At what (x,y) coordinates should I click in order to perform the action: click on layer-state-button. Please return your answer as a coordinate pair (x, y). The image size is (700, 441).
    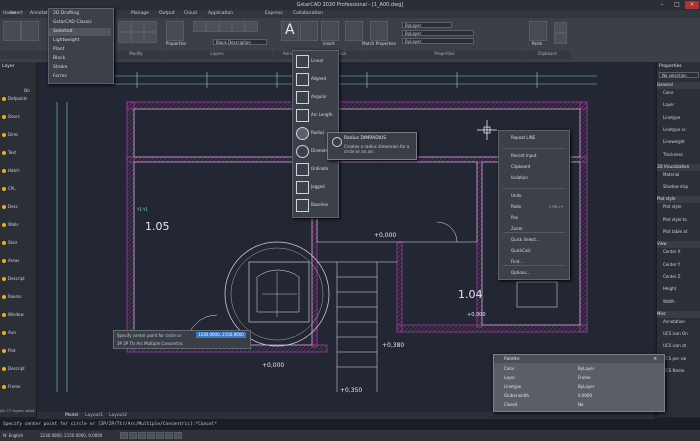
    Looking at the image, I should click on (199, 26).